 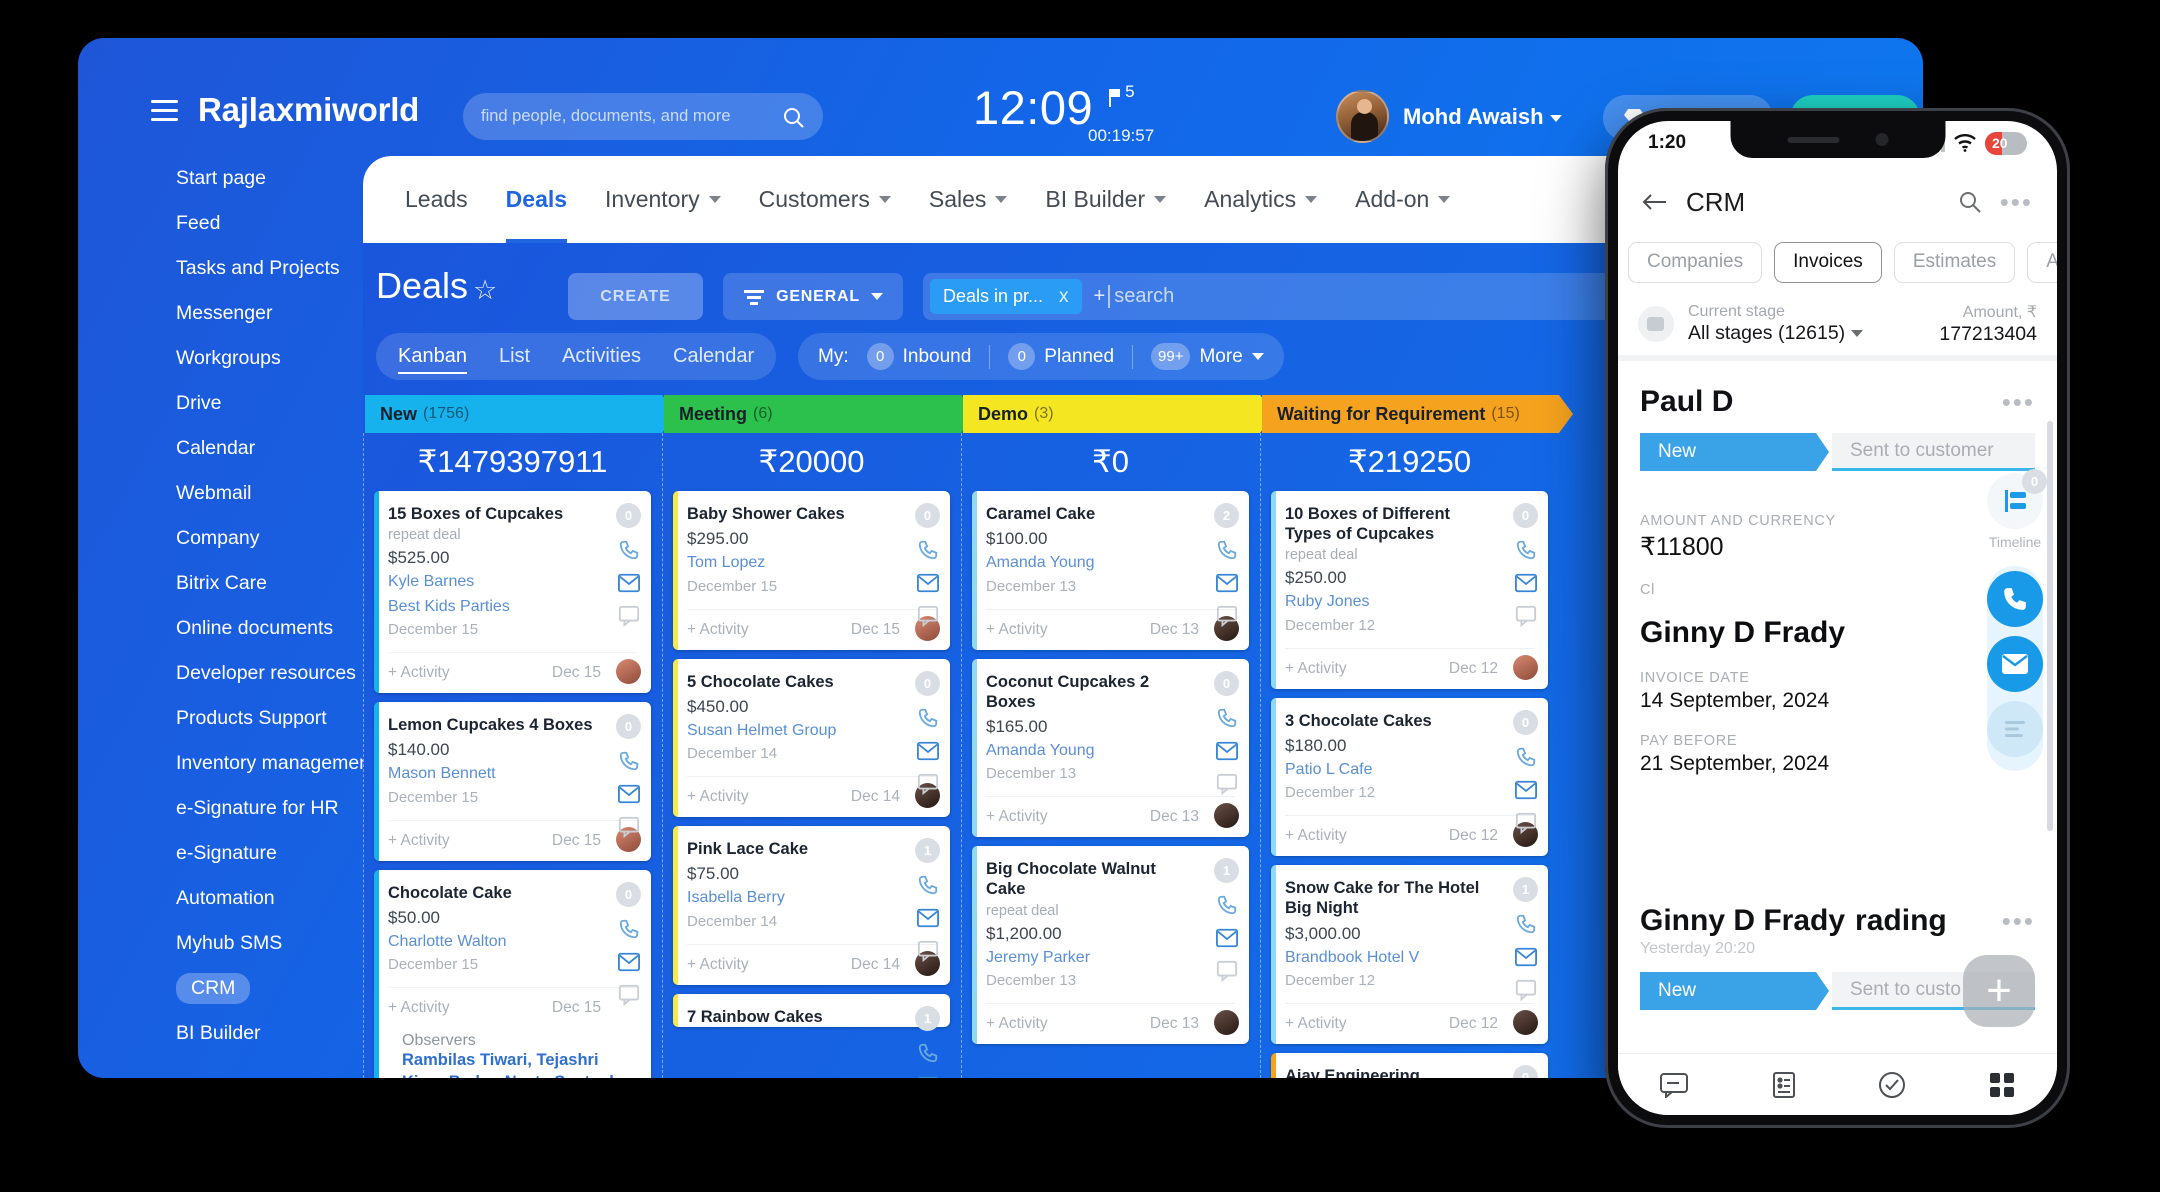 I want to click on add-button: +, so click(x=1999, y=991).